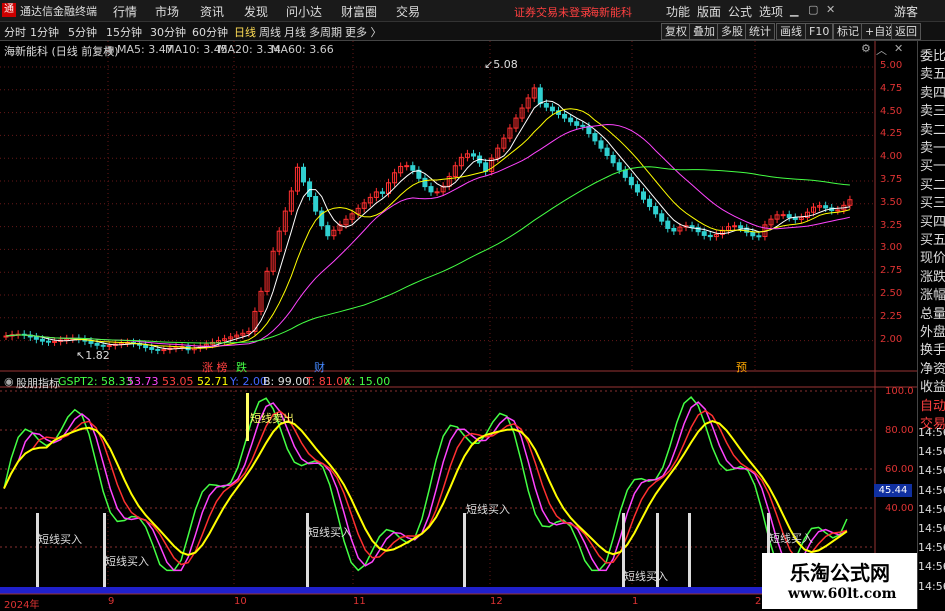 The height and width of the screenshot is (611, 945). I want to click on indicator-value-4: 52.71, so click(213, 381).